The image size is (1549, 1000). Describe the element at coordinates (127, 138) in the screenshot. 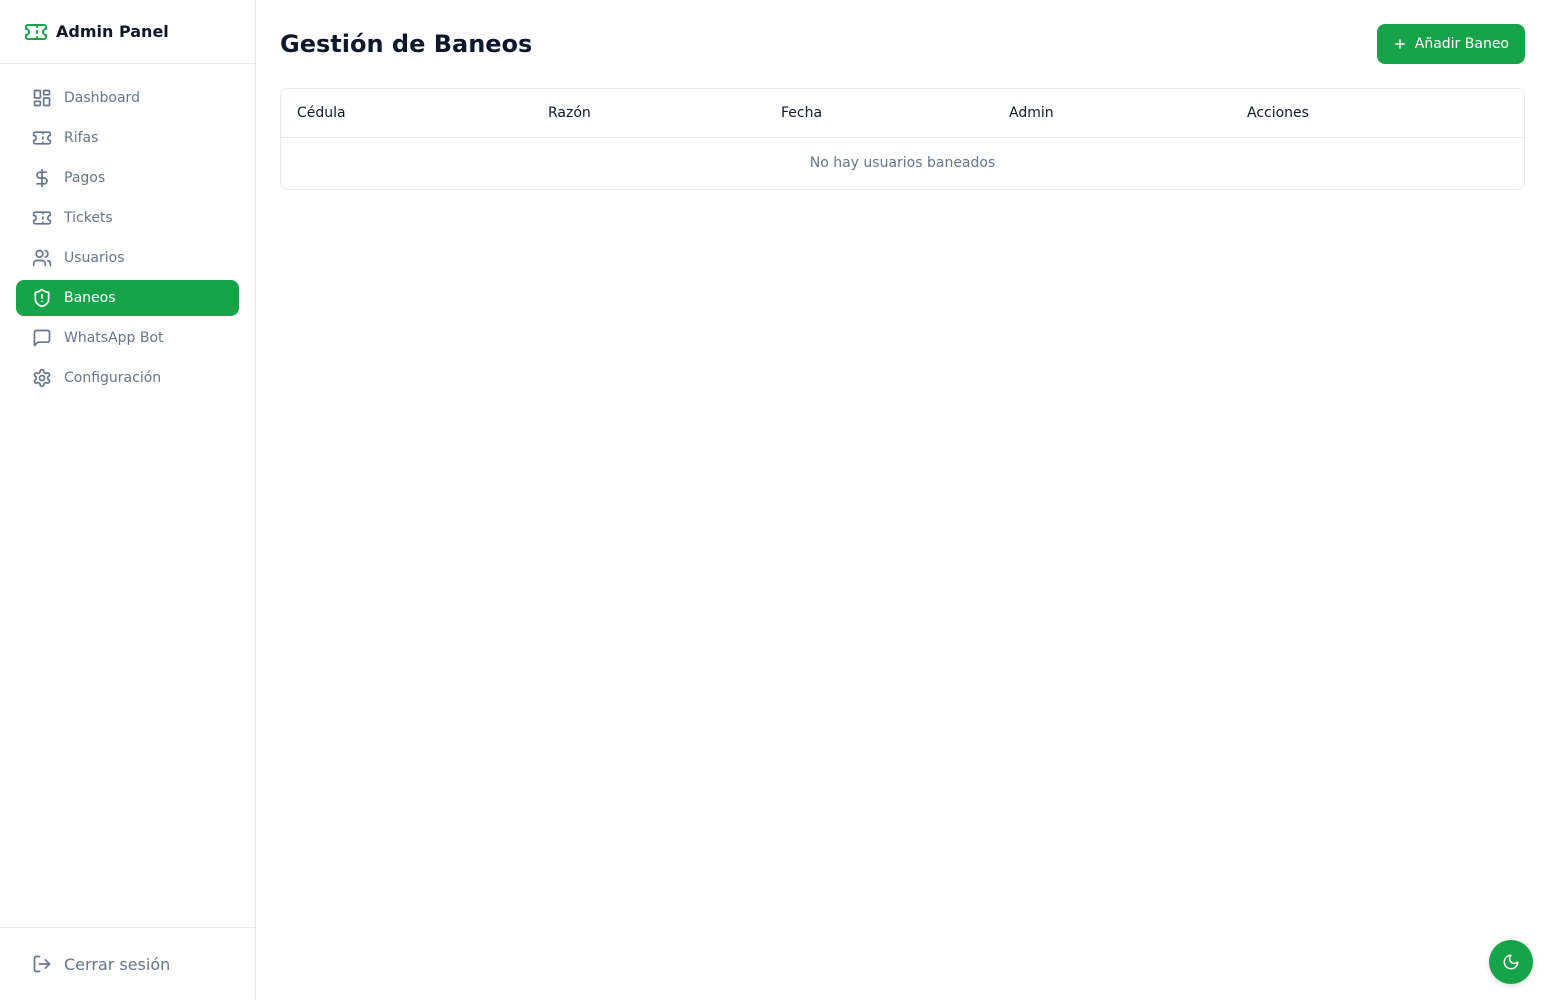

I see `sidebar-item-rifas: Rifas` at that location.